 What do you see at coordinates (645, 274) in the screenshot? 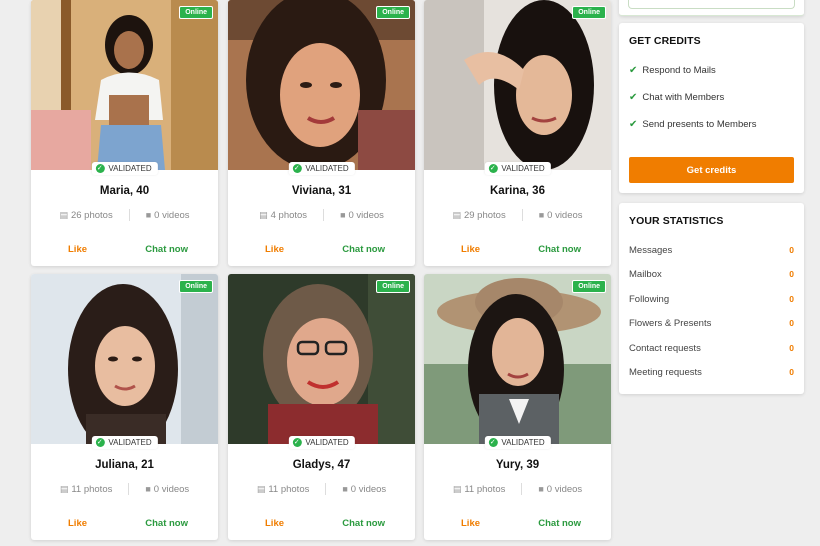
I see `stat-label: Mailbox` at bounding box center [645, 274].